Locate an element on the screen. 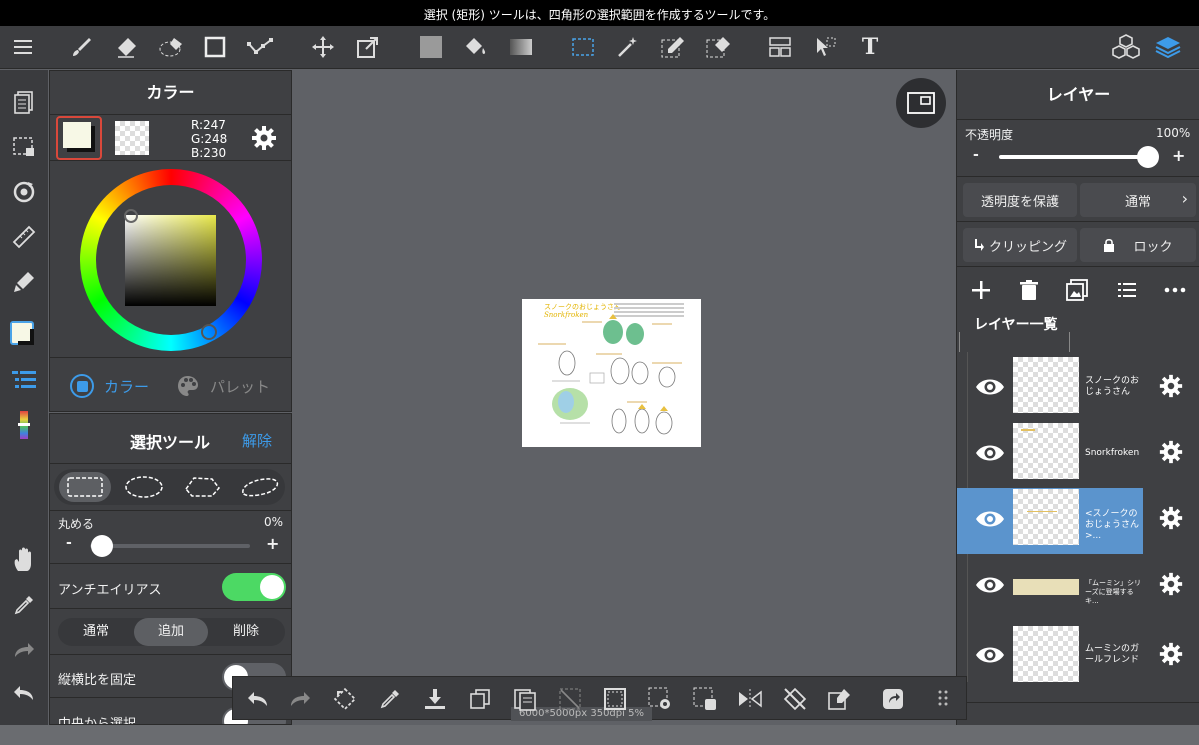  mode-add-button: 追加 is located at coordinates (171, 632).